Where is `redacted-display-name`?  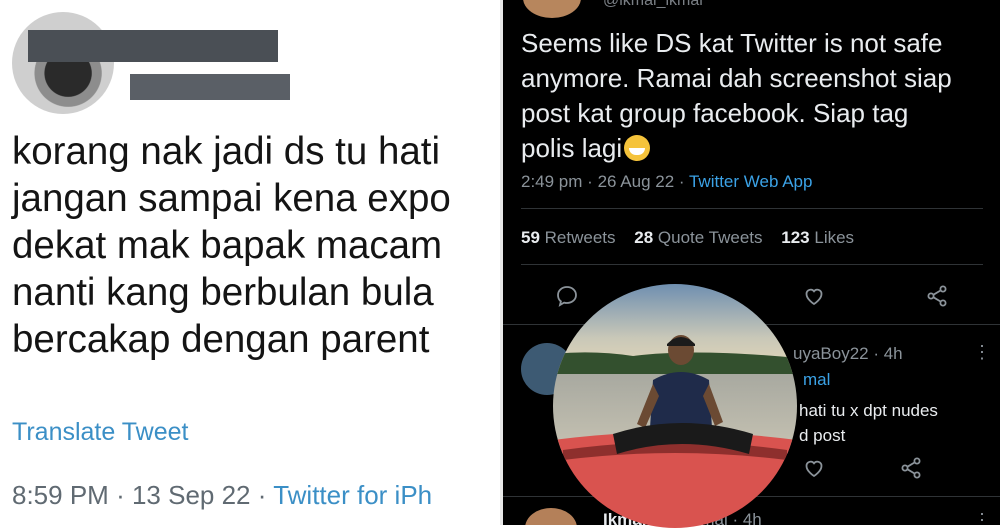
redacted-display-name is located at coordinates (153, 46).